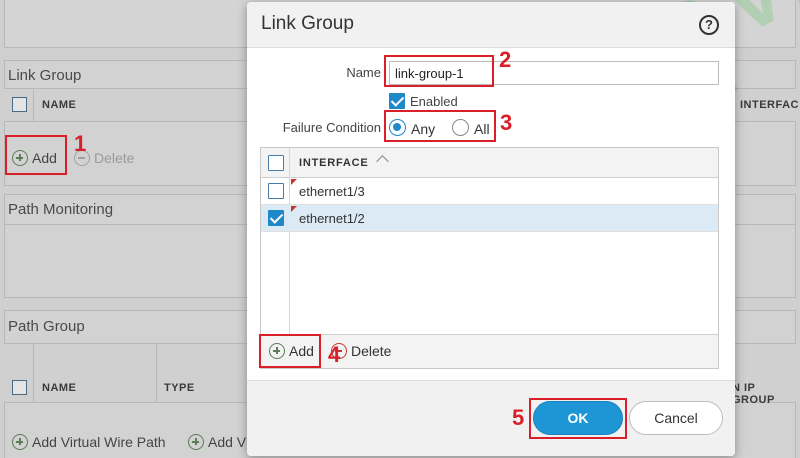 This screenshot has width=800, height=458. What do you see at coordinates (491, 25) in the screenshot?
I see `dialog-header: Link Group ?` at bounding box center [491, 25].